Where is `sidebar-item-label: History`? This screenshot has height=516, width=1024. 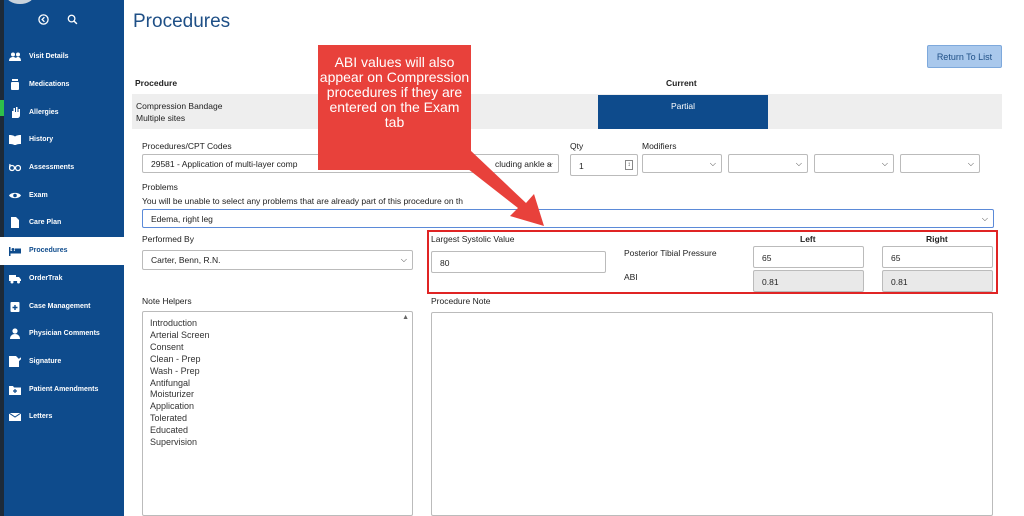 sidebar-item-label: History is located at coordinates (41, 140).